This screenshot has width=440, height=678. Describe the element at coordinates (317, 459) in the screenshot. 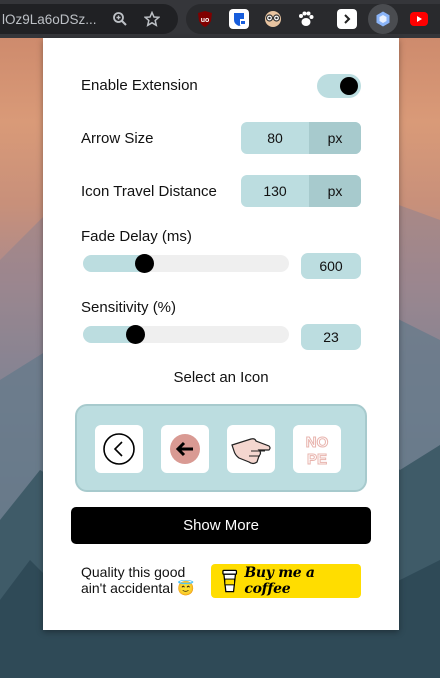

I see `svg-text: PE` at that location.